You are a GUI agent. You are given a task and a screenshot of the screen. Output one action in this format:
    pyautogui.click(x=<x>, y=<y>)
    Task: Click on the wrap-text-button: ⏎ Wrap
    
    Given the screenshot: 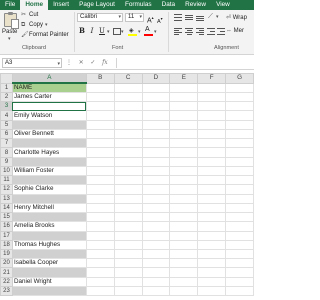 What is the action you would take?
    pyautogui.click(x=236, y=17)
    